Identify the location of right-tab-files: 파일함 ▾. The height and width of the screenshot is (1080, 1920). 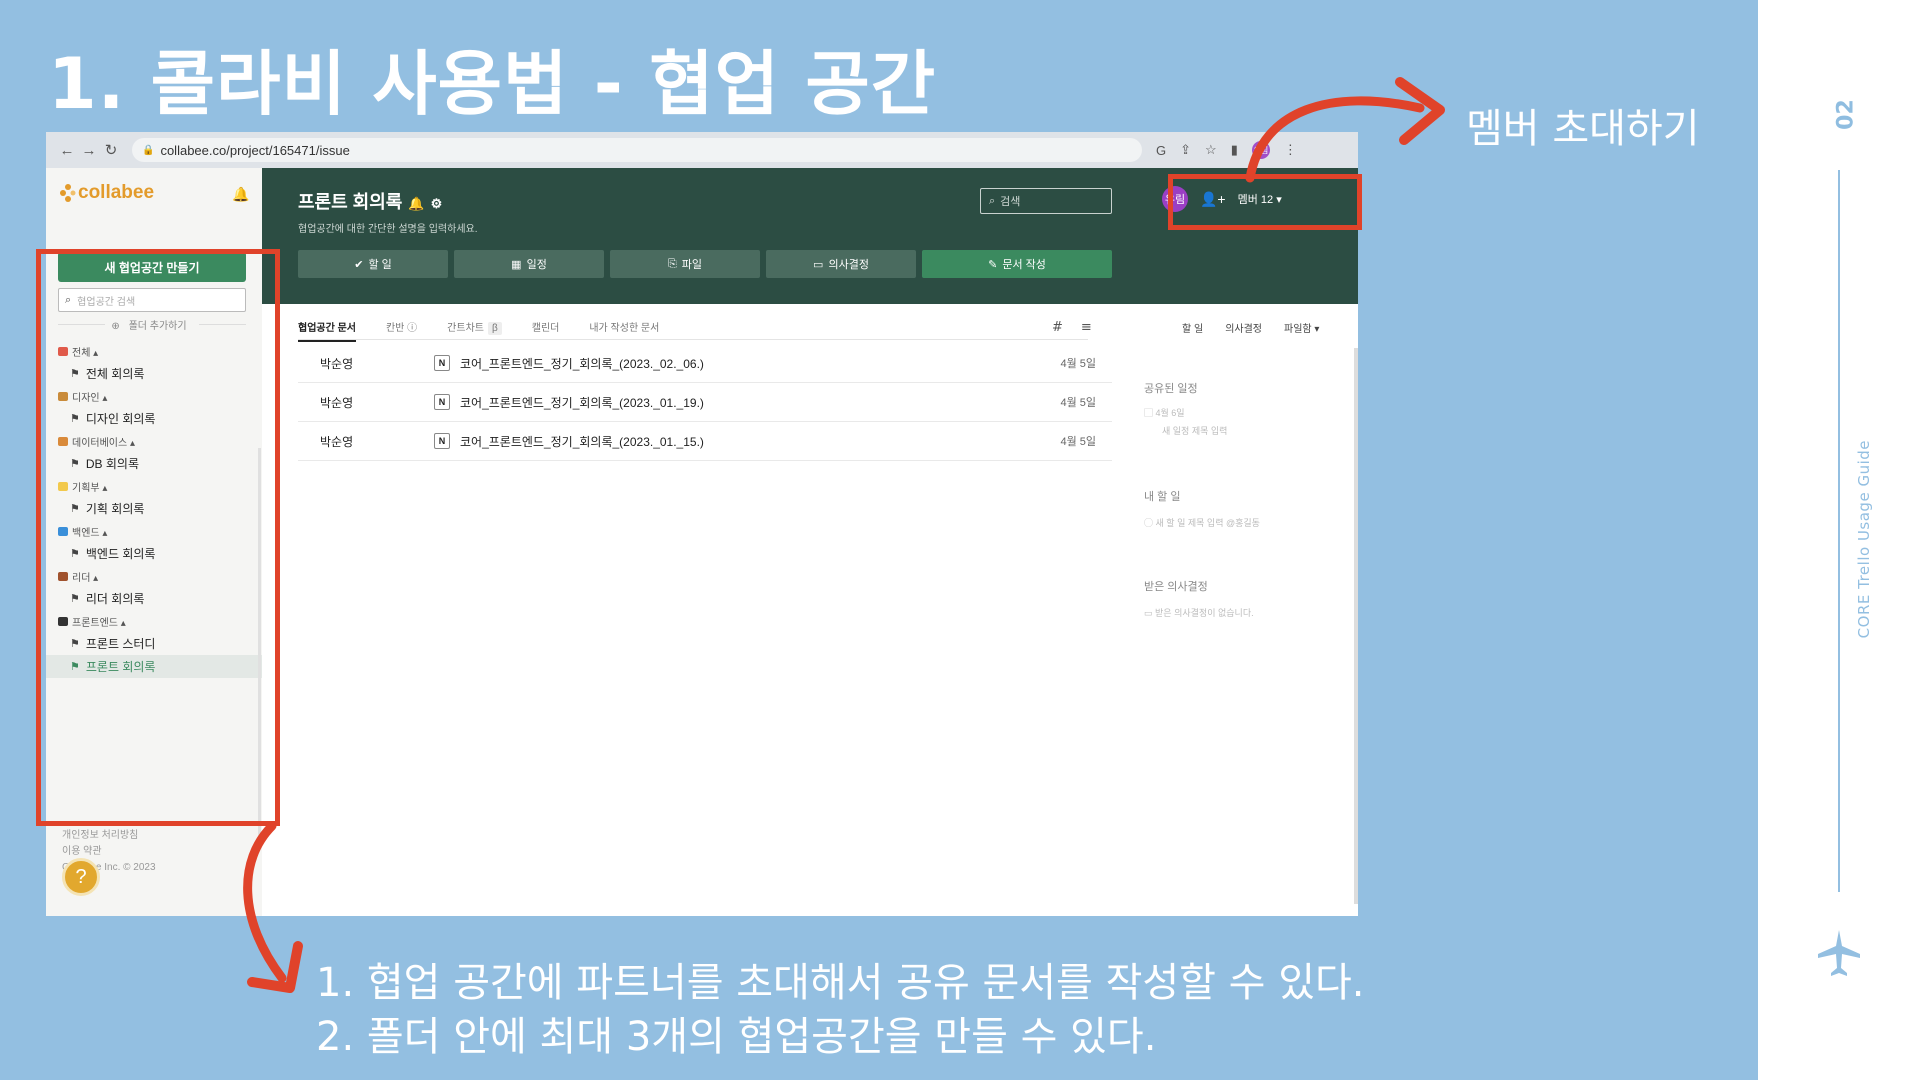
(1301, 327).